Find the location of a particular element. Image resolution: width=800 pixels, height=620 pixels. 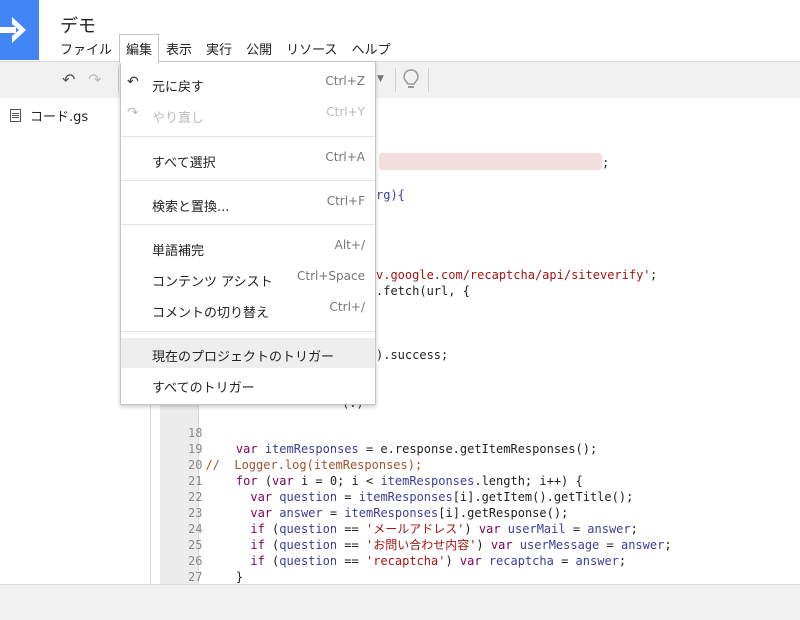

code-fragment: .fetch(url, { is located at coordinates (423, 291).